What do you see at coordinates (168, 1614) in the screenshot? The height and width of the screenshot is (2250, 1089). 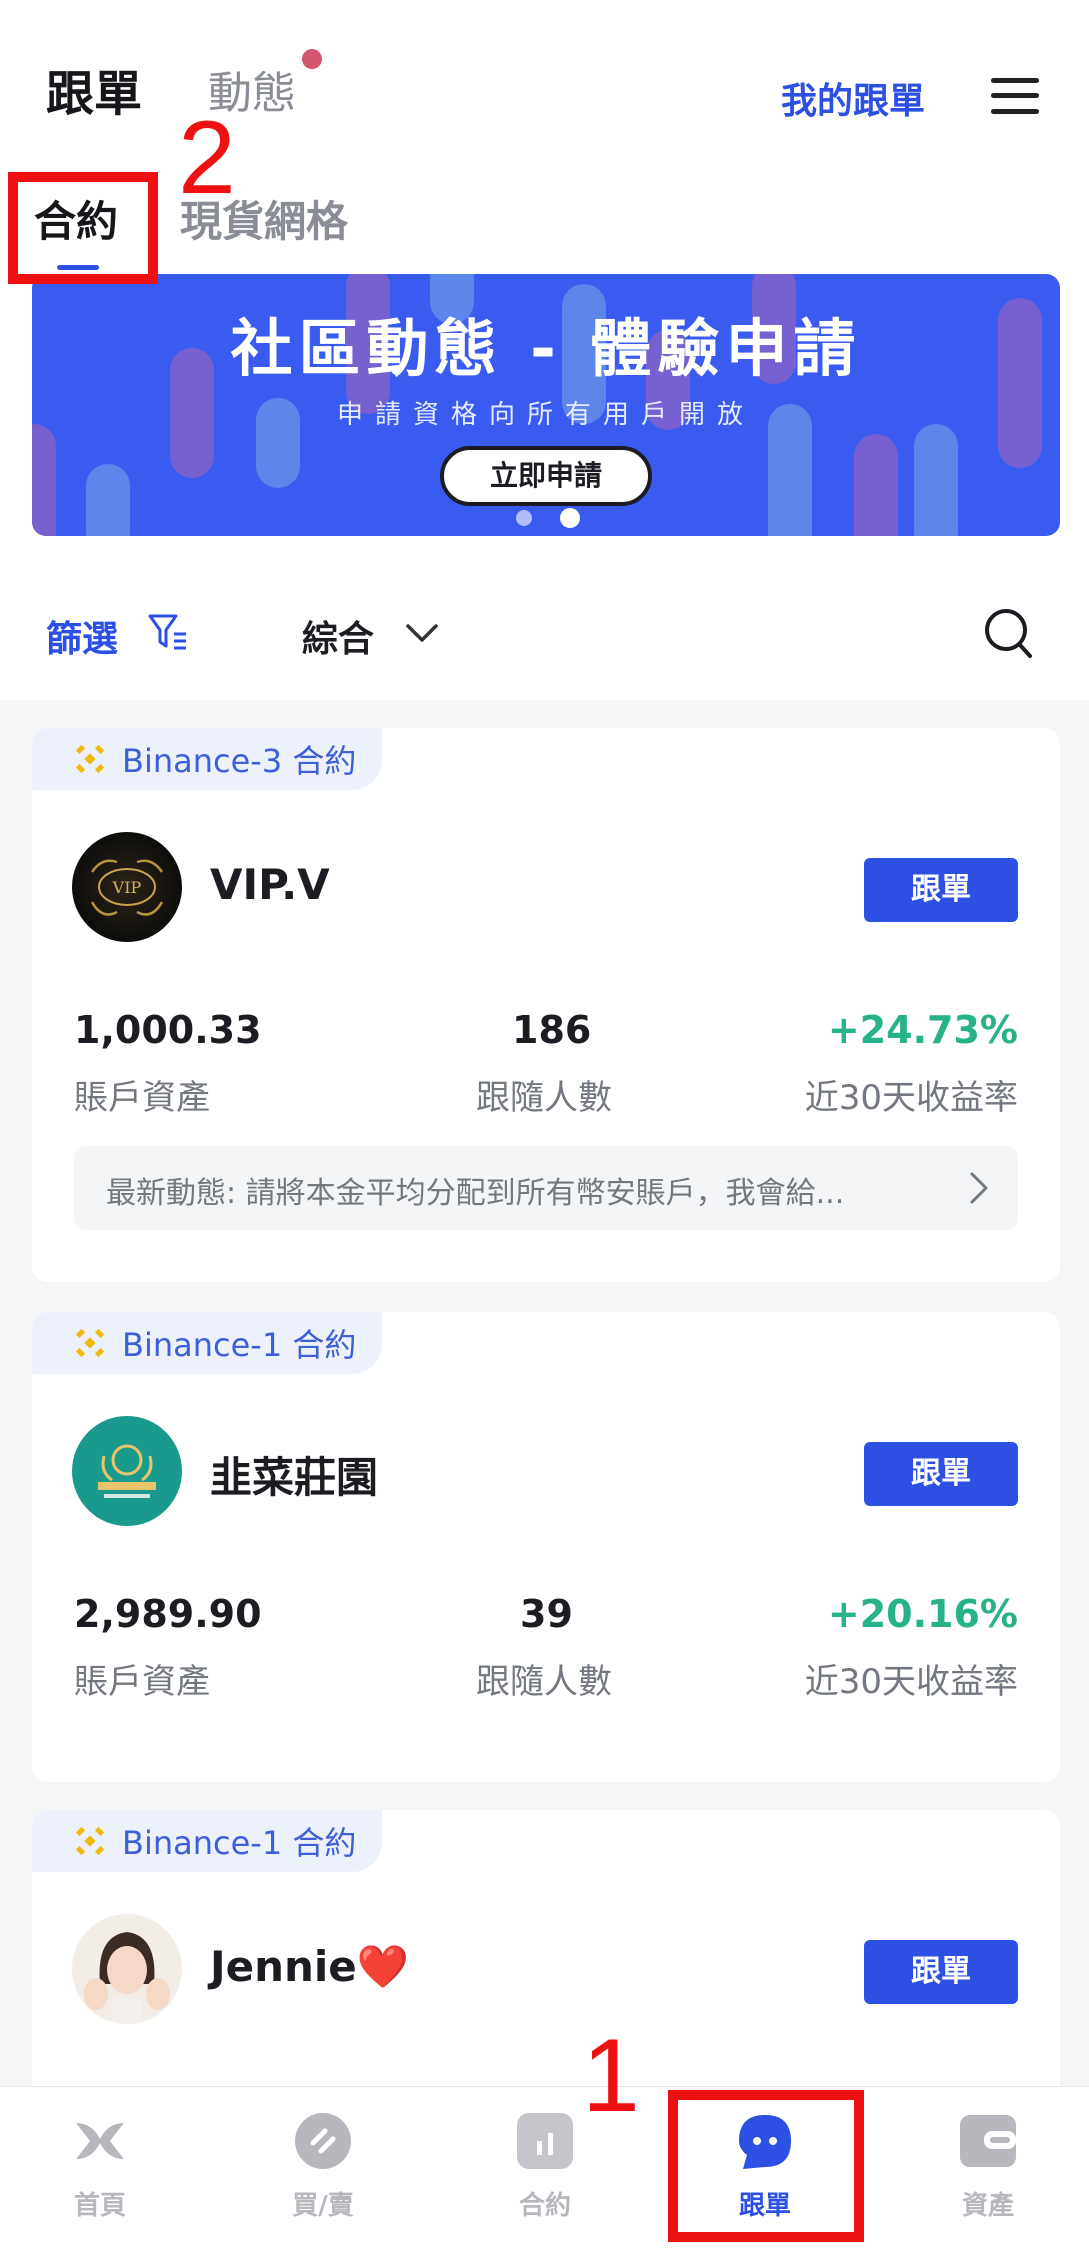 I see `account-assets-value: 2,989.90` at bounding box center [168, 1614].